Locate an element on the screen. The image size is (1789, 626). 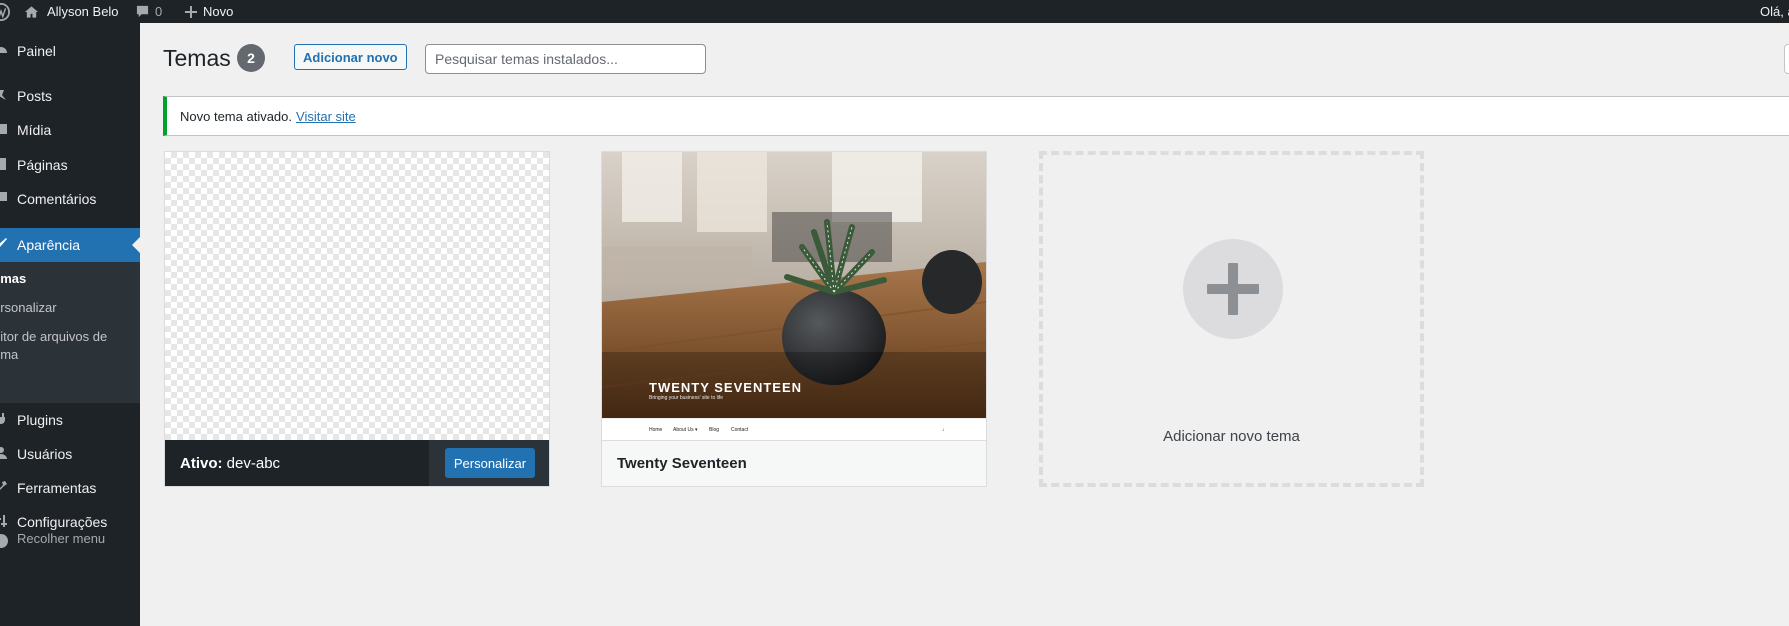
preview-site-tagline: Bringing your business' site to life is located at coordinates (686, 398).